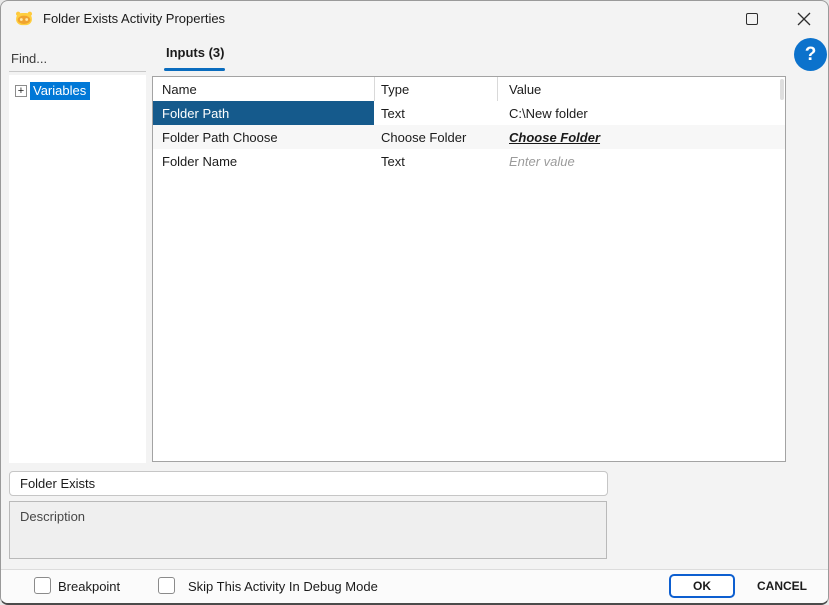 This screenshot has width=829, height=605. I want to click on close-icon, so click(804, 19).